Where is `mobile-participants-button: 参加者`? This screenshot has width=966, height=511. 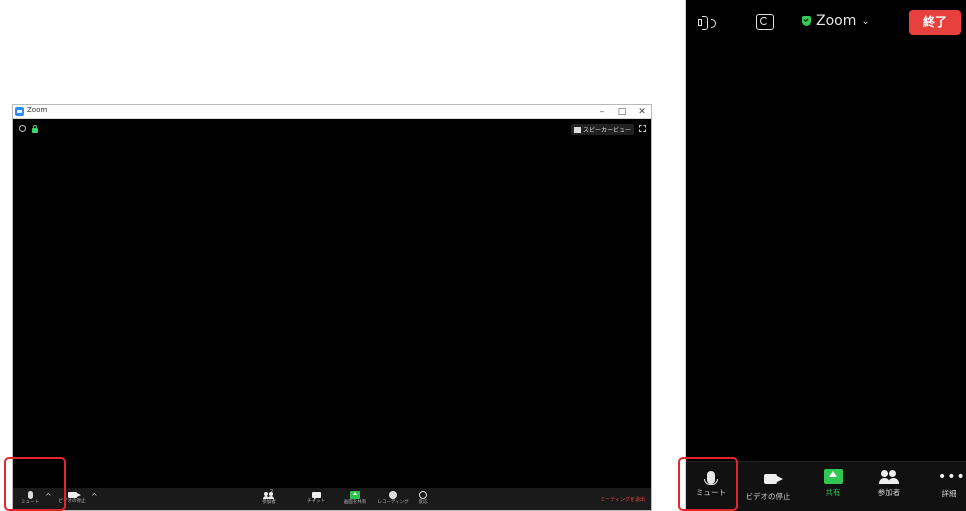 mobile-participants-button: 参加者 is located at coordinates (889, 483).